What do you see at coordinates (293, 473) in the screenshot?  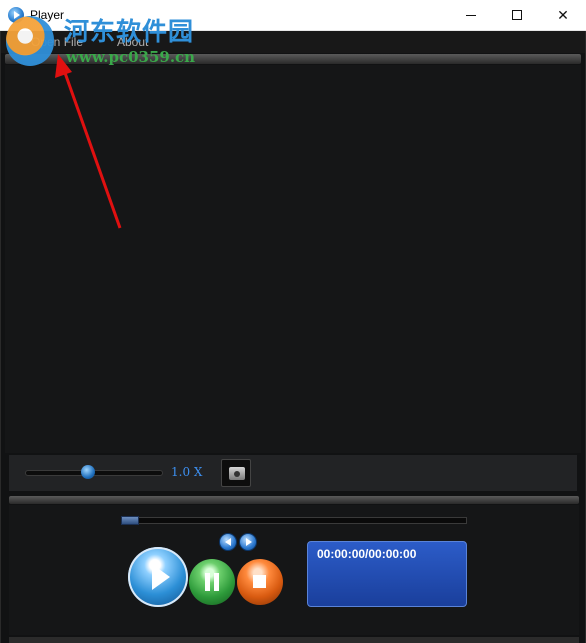 I see `speed-bar: 1.0 X` at bounding box center [293, 473].